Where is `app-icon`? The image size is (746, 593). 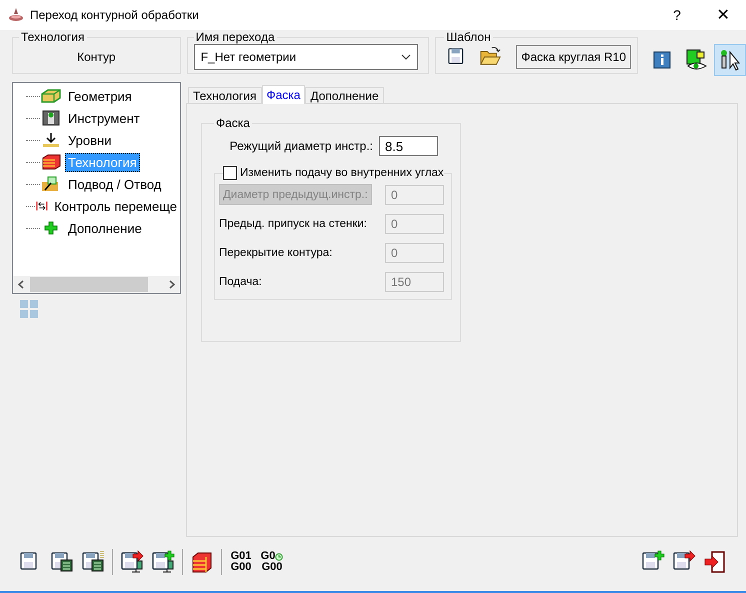
app-icon is located at coordinates (16, 15).